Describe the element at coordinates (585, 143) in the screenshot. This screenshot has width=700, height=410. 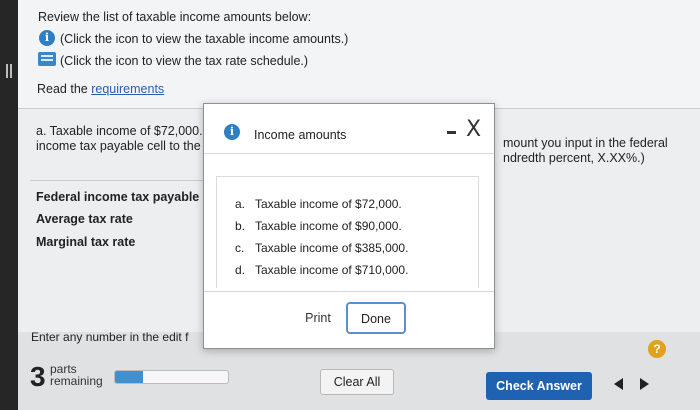
I see `hint-line1: mount you input in the federal` at that location.